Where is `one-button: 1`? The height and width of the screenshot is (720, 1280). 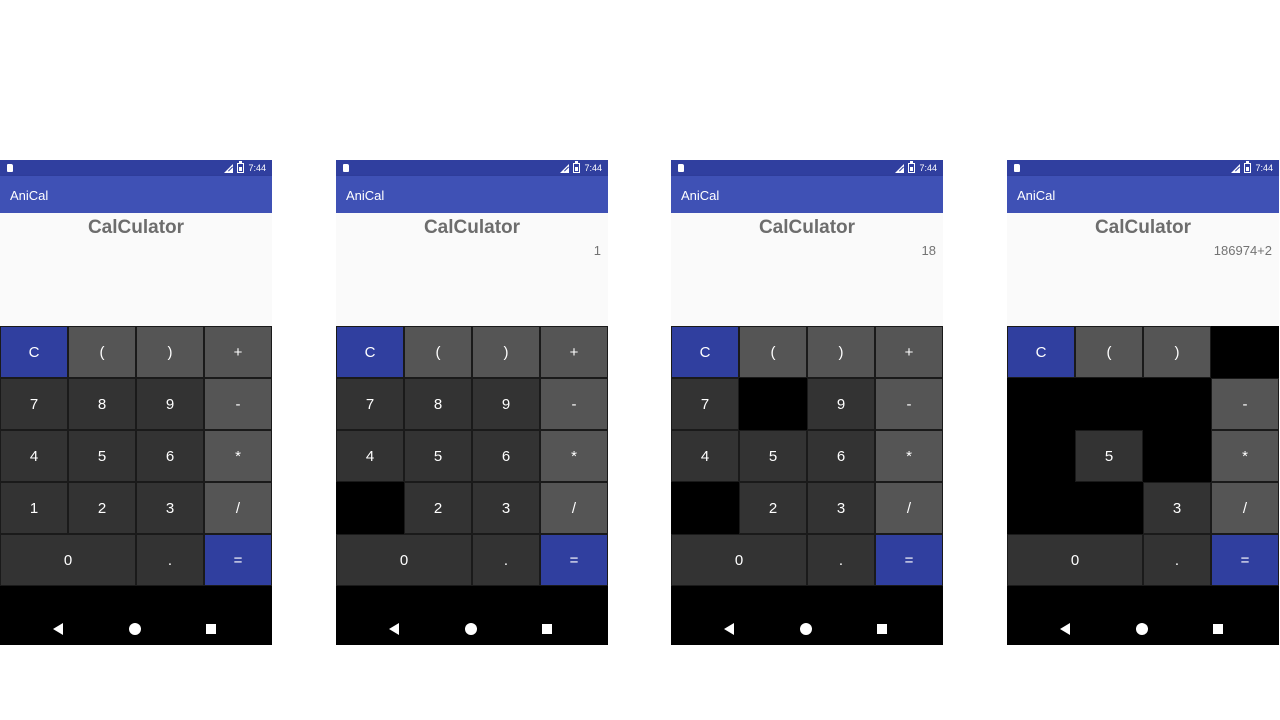
one-button: 1 is located at coordinates (34, 508).